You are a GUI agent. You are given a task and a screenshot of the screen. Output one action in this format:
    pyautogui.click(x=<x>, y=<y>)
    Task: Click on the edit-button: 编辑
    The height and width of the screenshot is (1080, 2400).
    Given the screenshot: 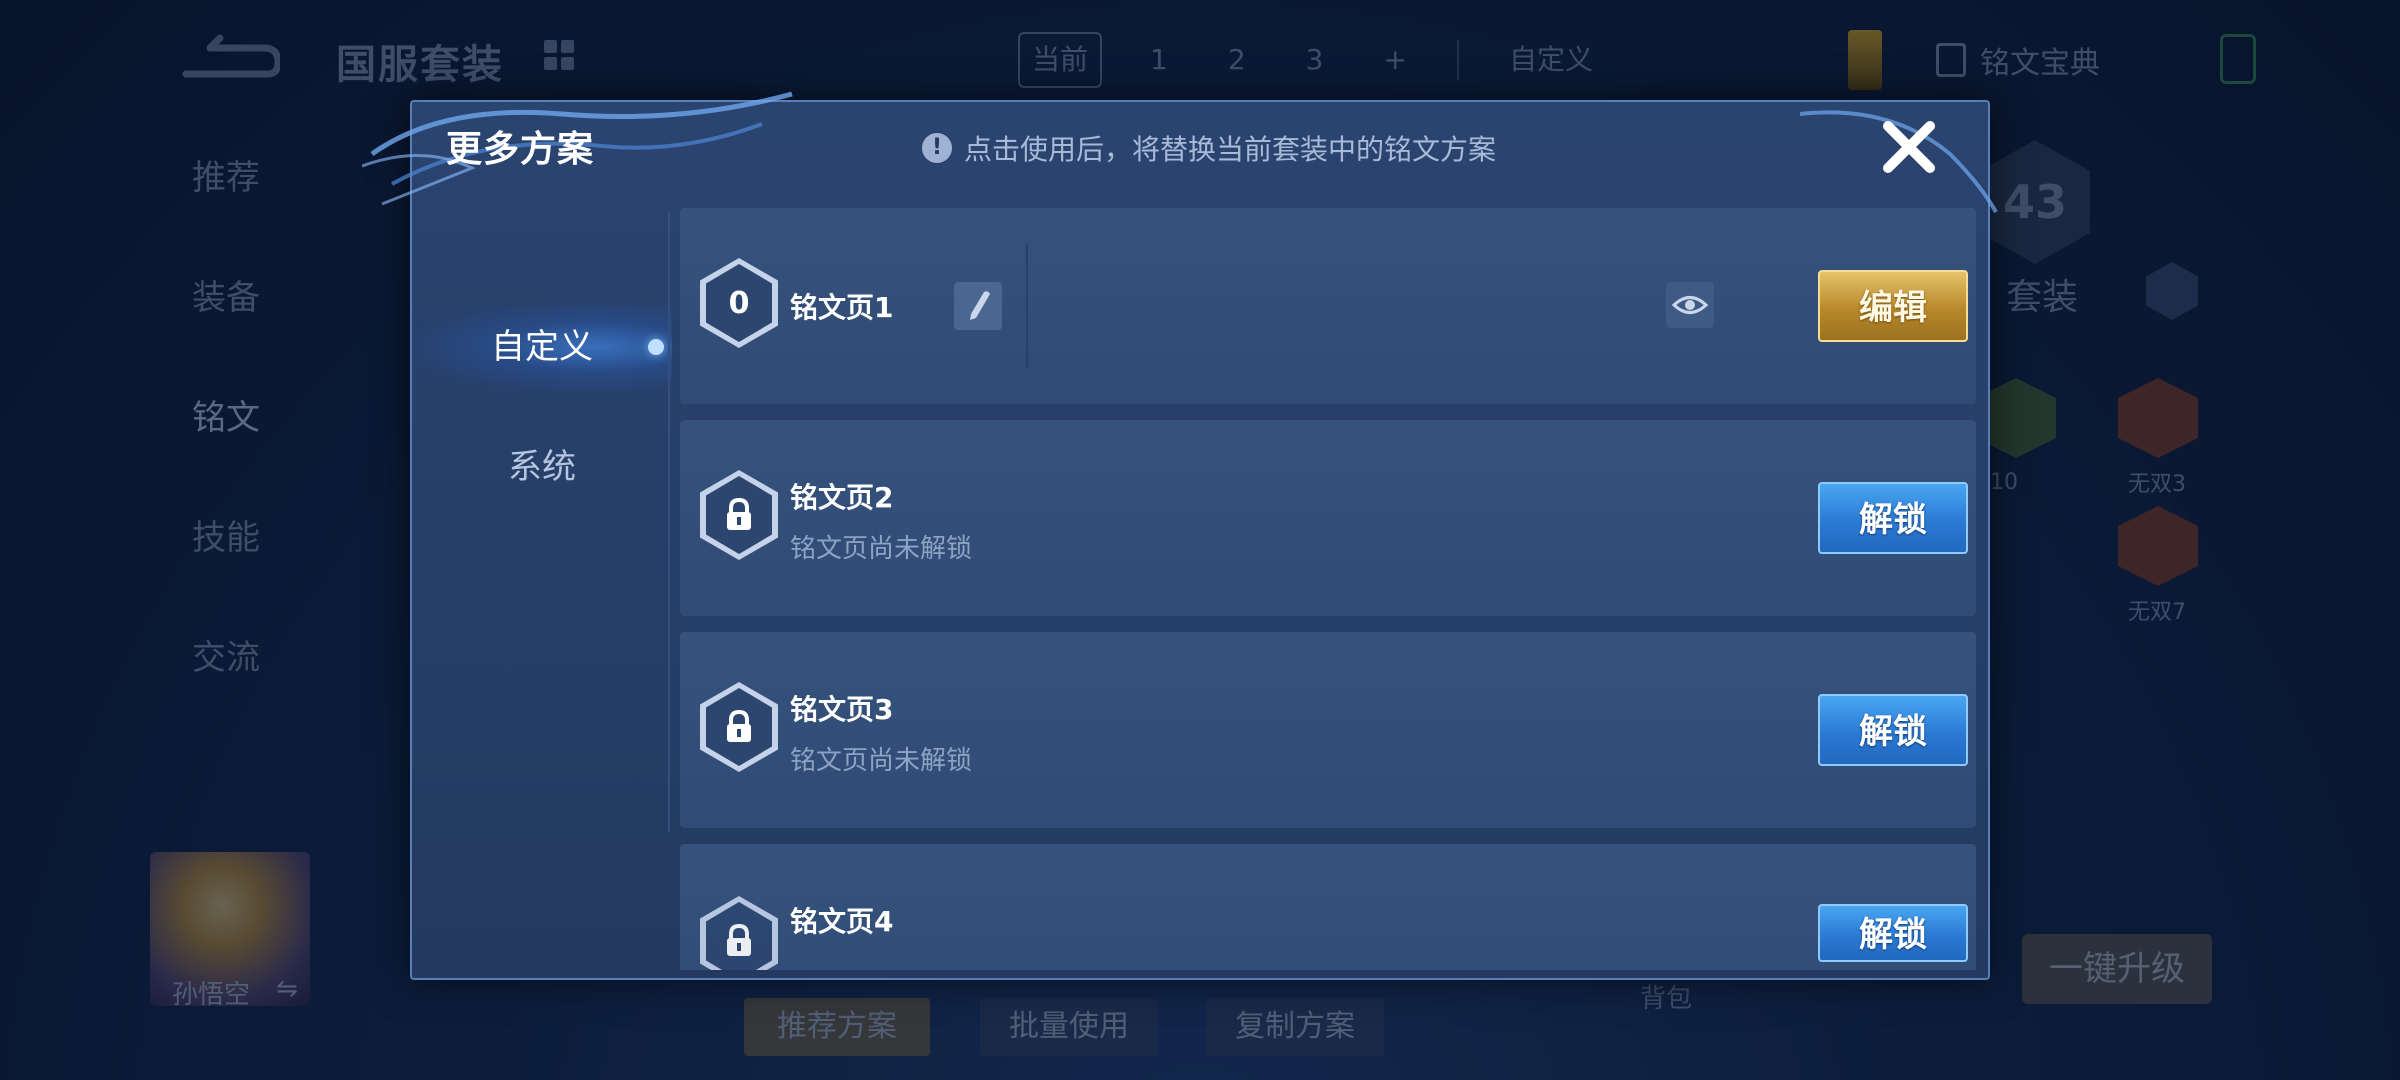 What is the action you would take?
    pyautogui.click(x=1893, y=306)
    